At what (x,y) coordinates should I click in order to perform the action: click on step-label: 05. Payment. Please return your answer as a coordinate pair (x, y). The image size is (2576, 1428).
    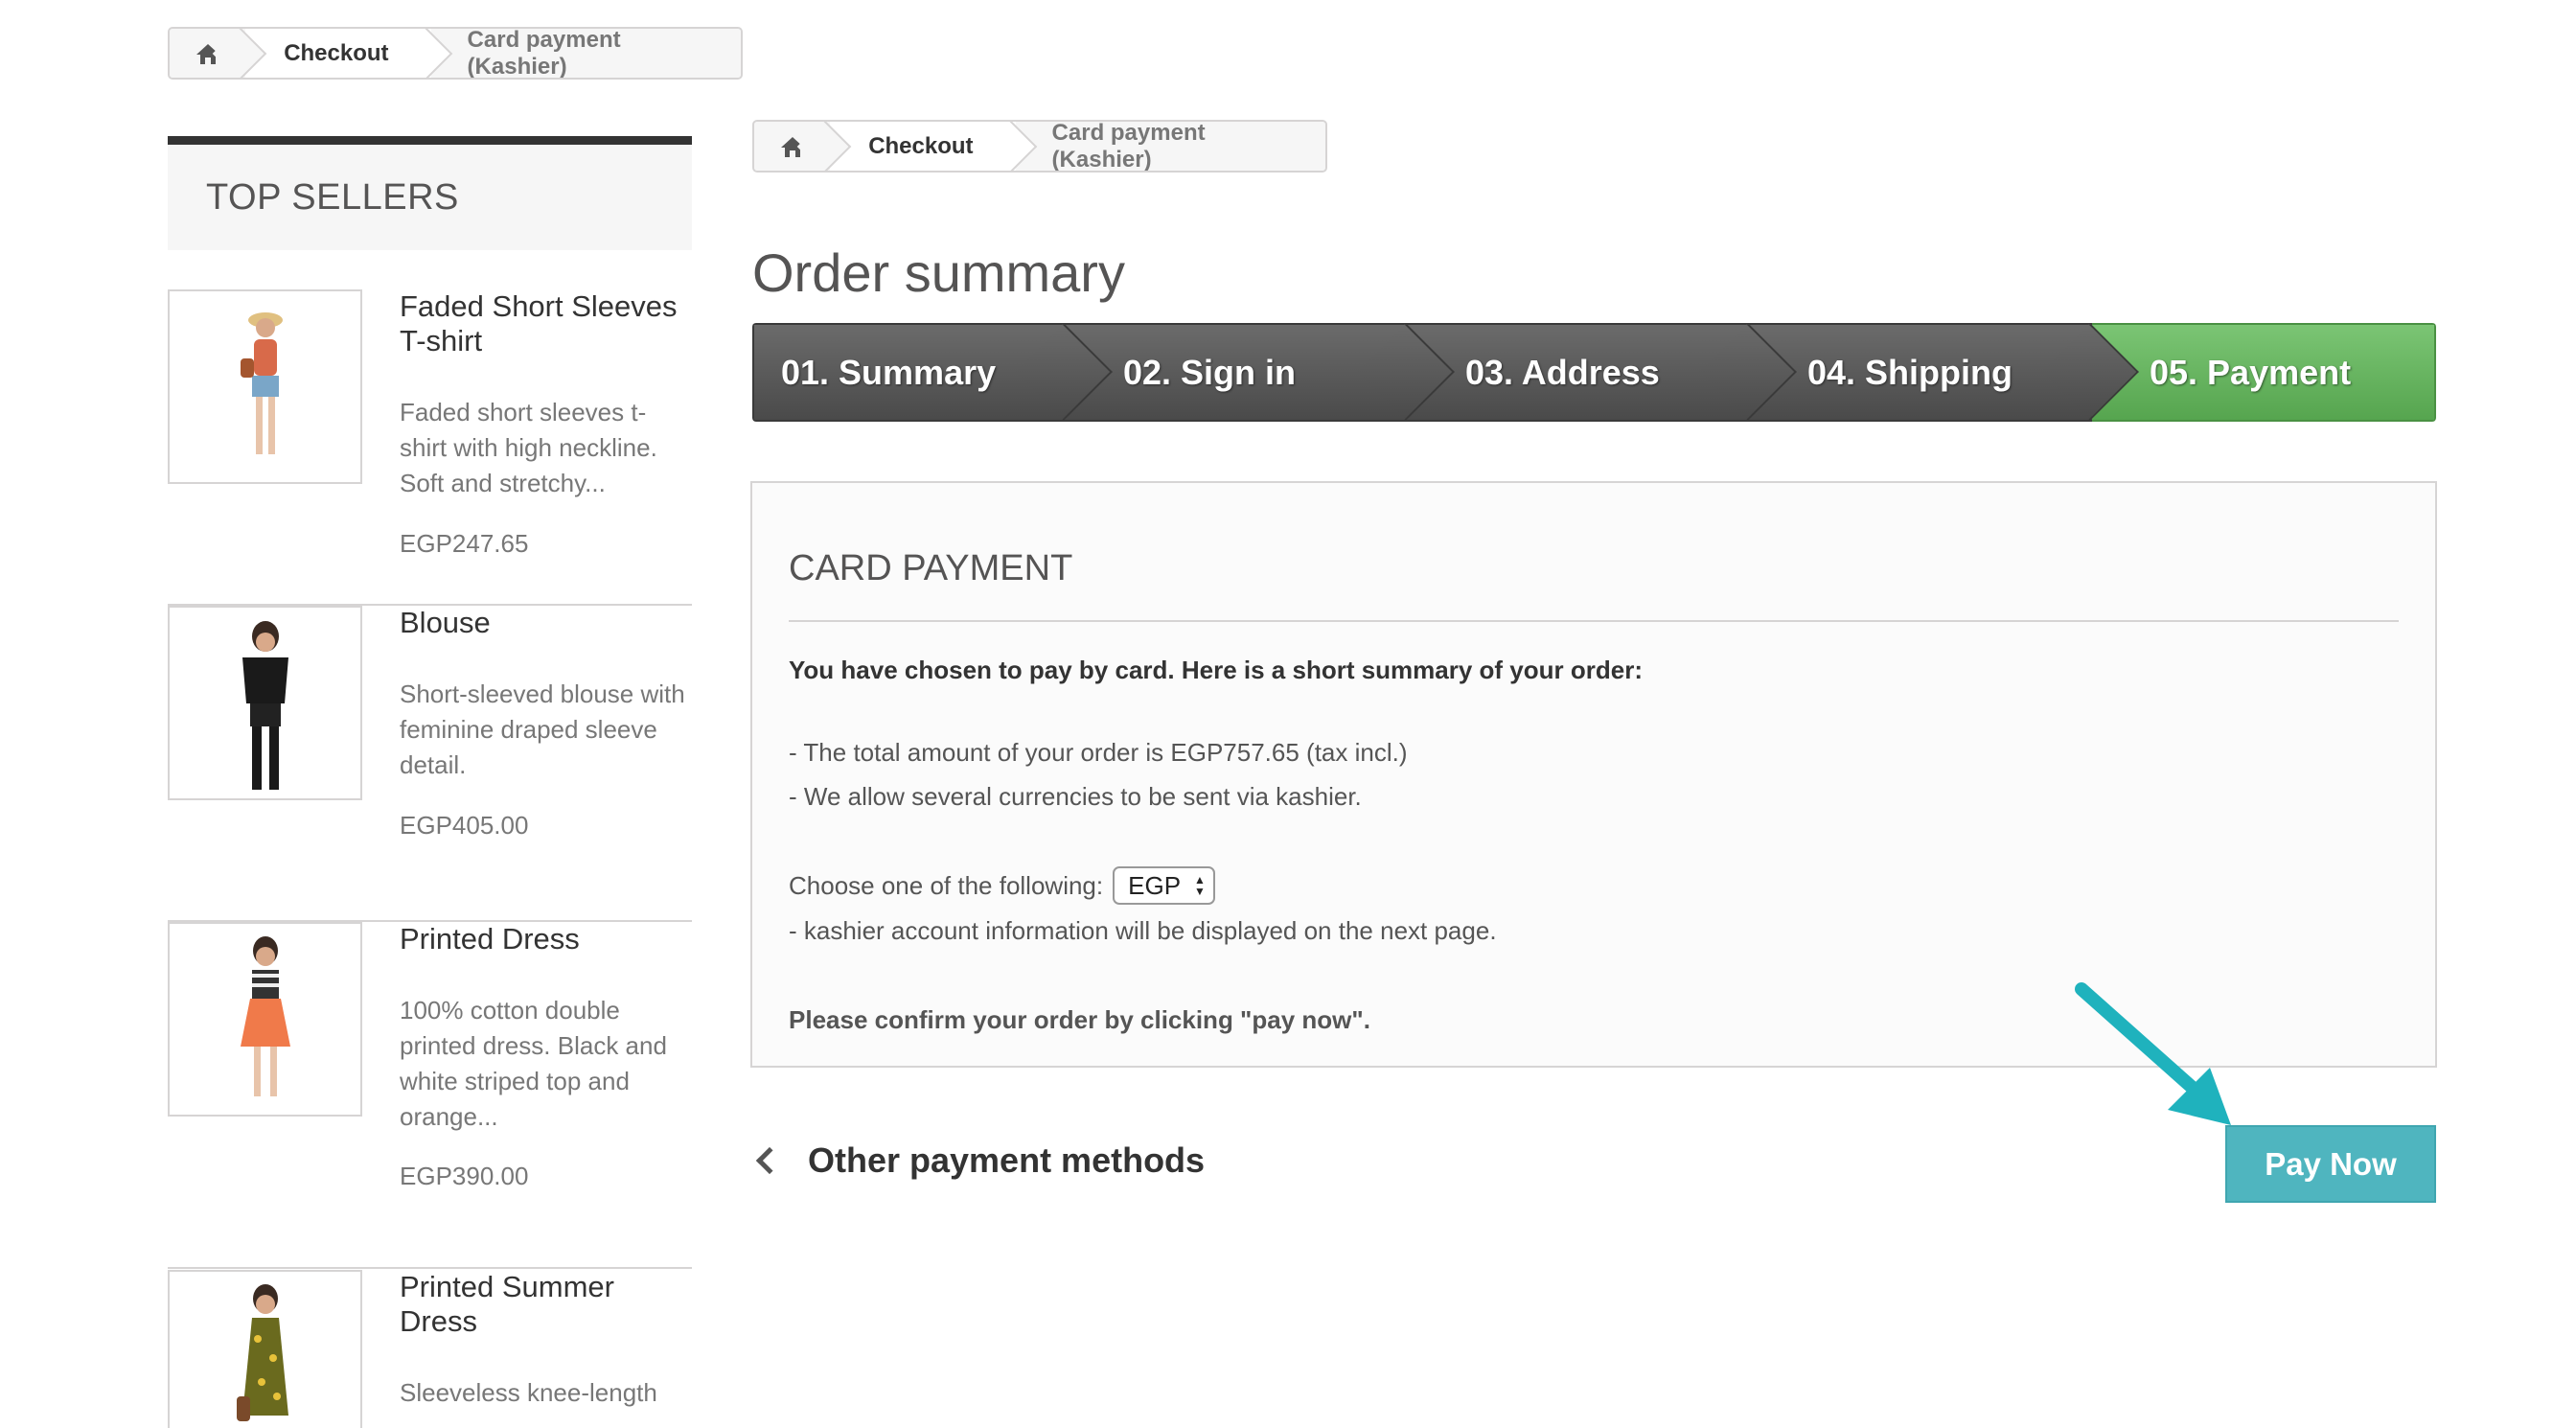
    Looking at the image, I should click on (2251, 372).